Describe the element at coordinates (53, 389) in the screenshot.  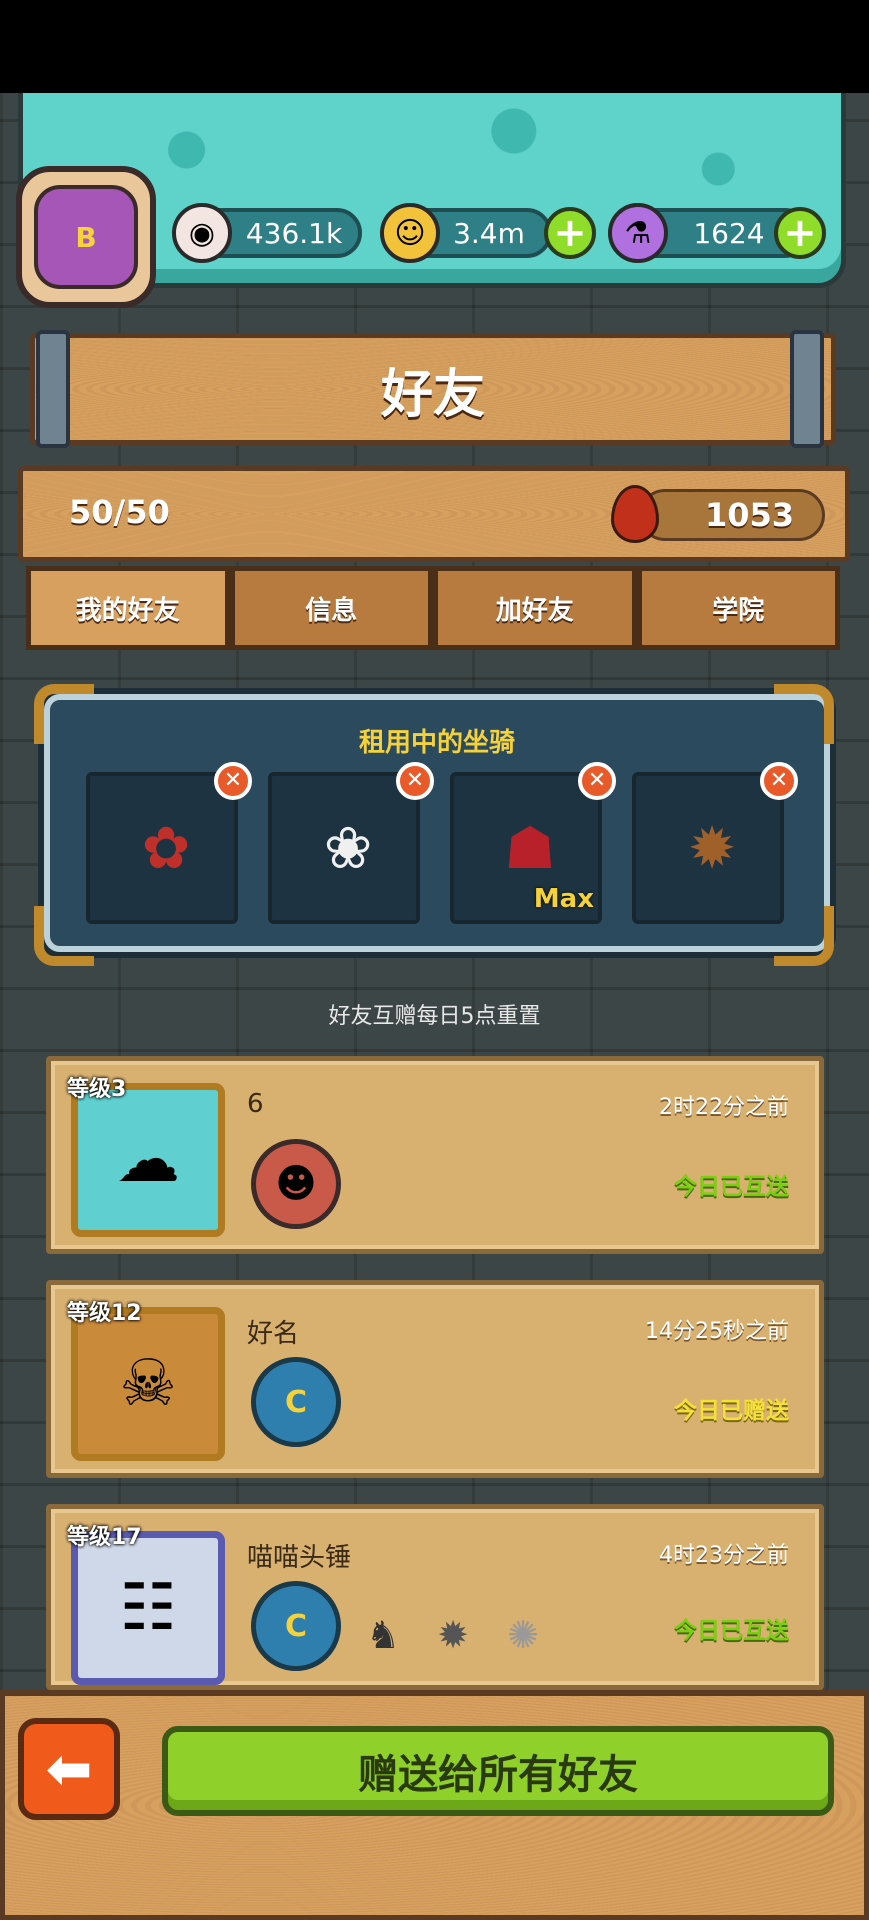
I see `left-bracket` at that location.